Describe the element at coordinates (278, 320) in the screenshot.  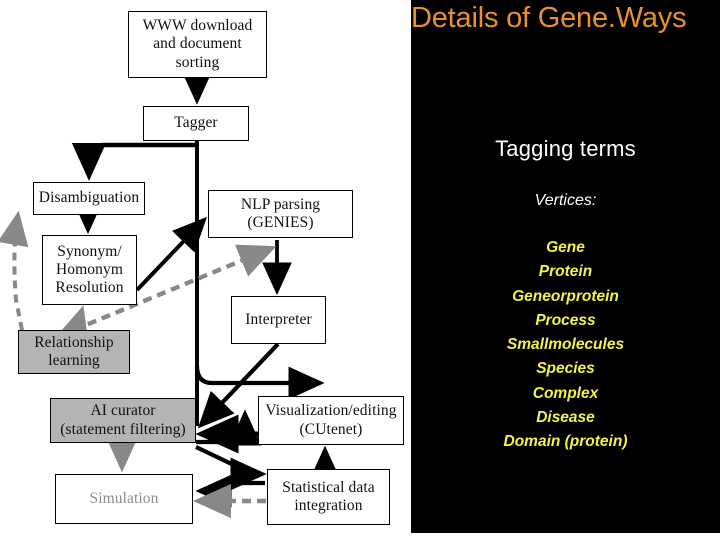
I see `flow-node-interp: Interpreter` at that location.